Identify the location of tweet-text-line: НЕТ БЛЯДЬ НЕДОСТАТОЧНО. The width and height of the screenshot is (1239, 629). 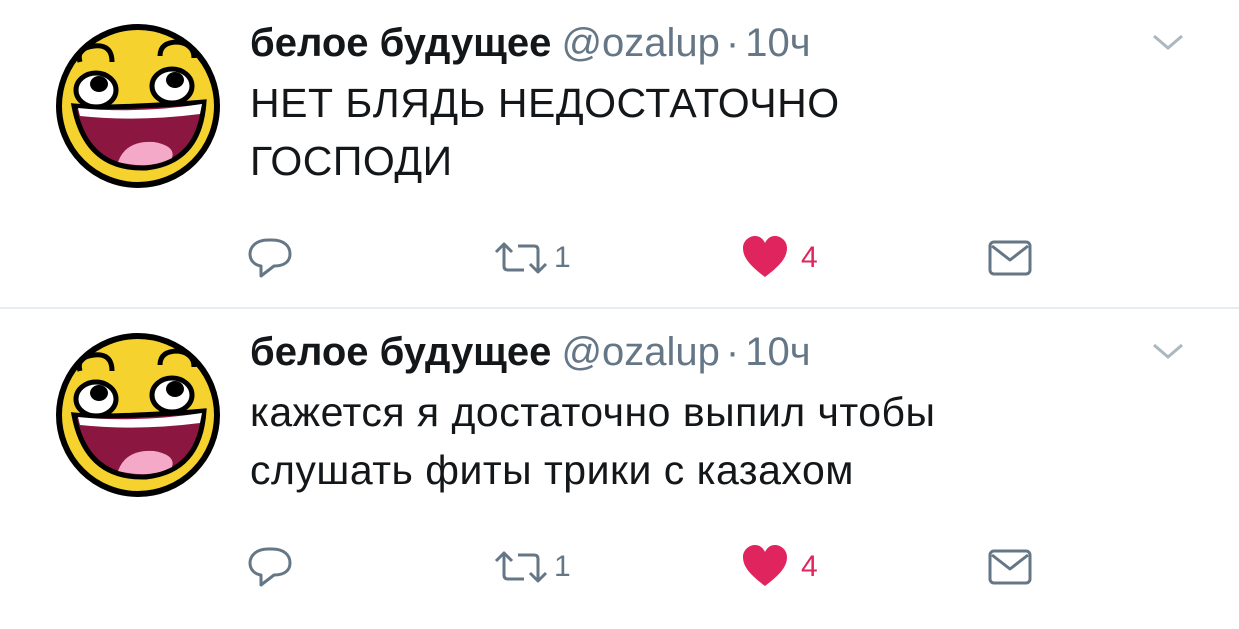
(545, 103).